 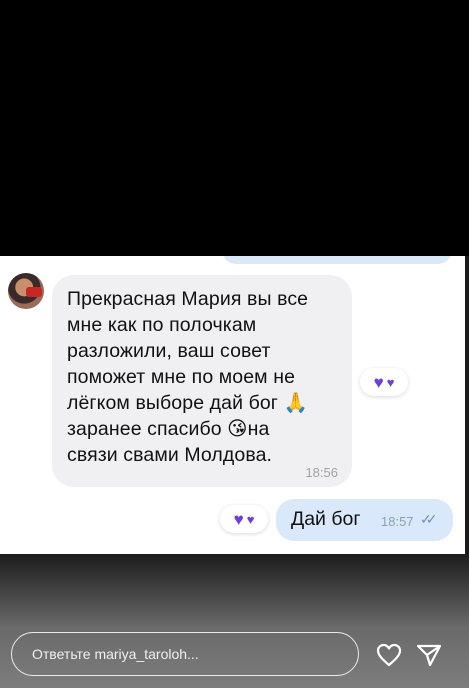 What do you see at coordinates (364, 520) in the screenshot?
I see `outgoing-message-bubble: Дай бог 18:57 ✓✓` at bounding box center [364, 520].